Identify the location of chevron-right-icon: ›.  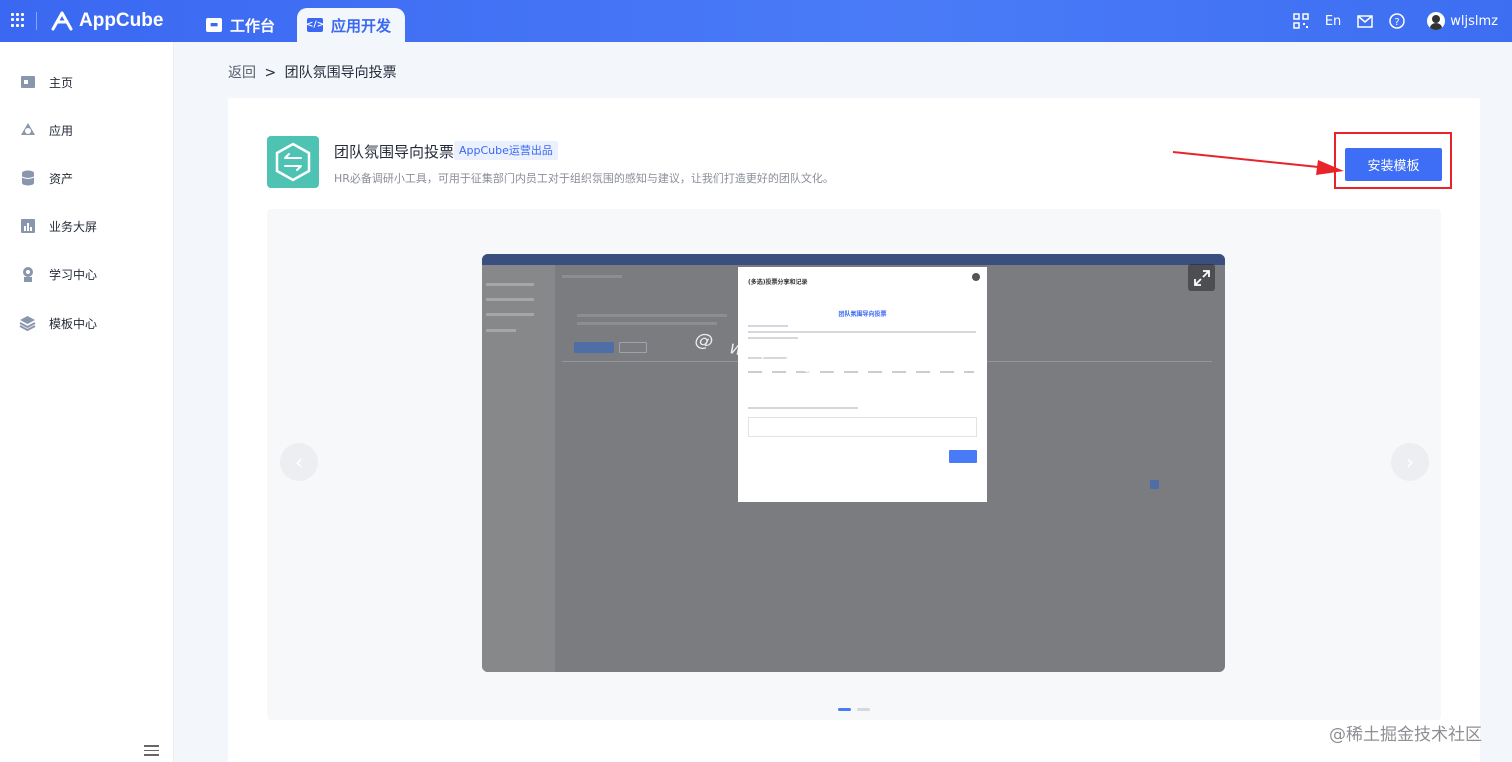
(1410, 462).